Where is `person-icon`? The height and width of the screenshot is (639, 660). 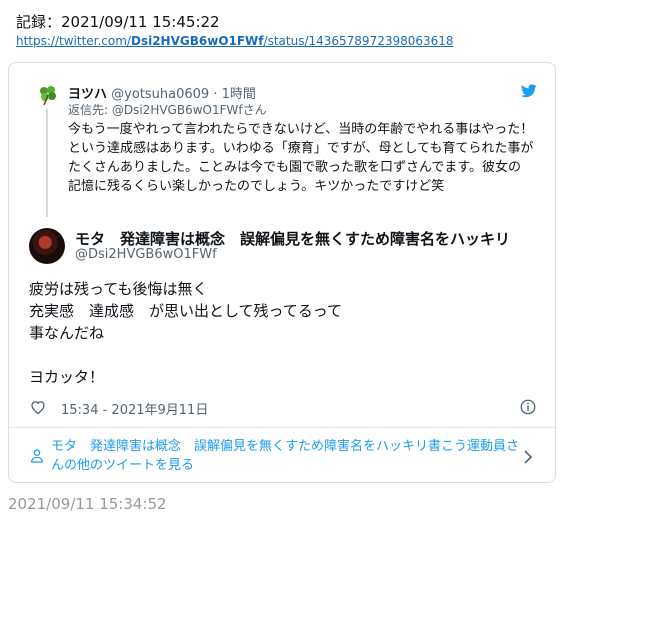
person-icon is located at coordinates (37, 456).